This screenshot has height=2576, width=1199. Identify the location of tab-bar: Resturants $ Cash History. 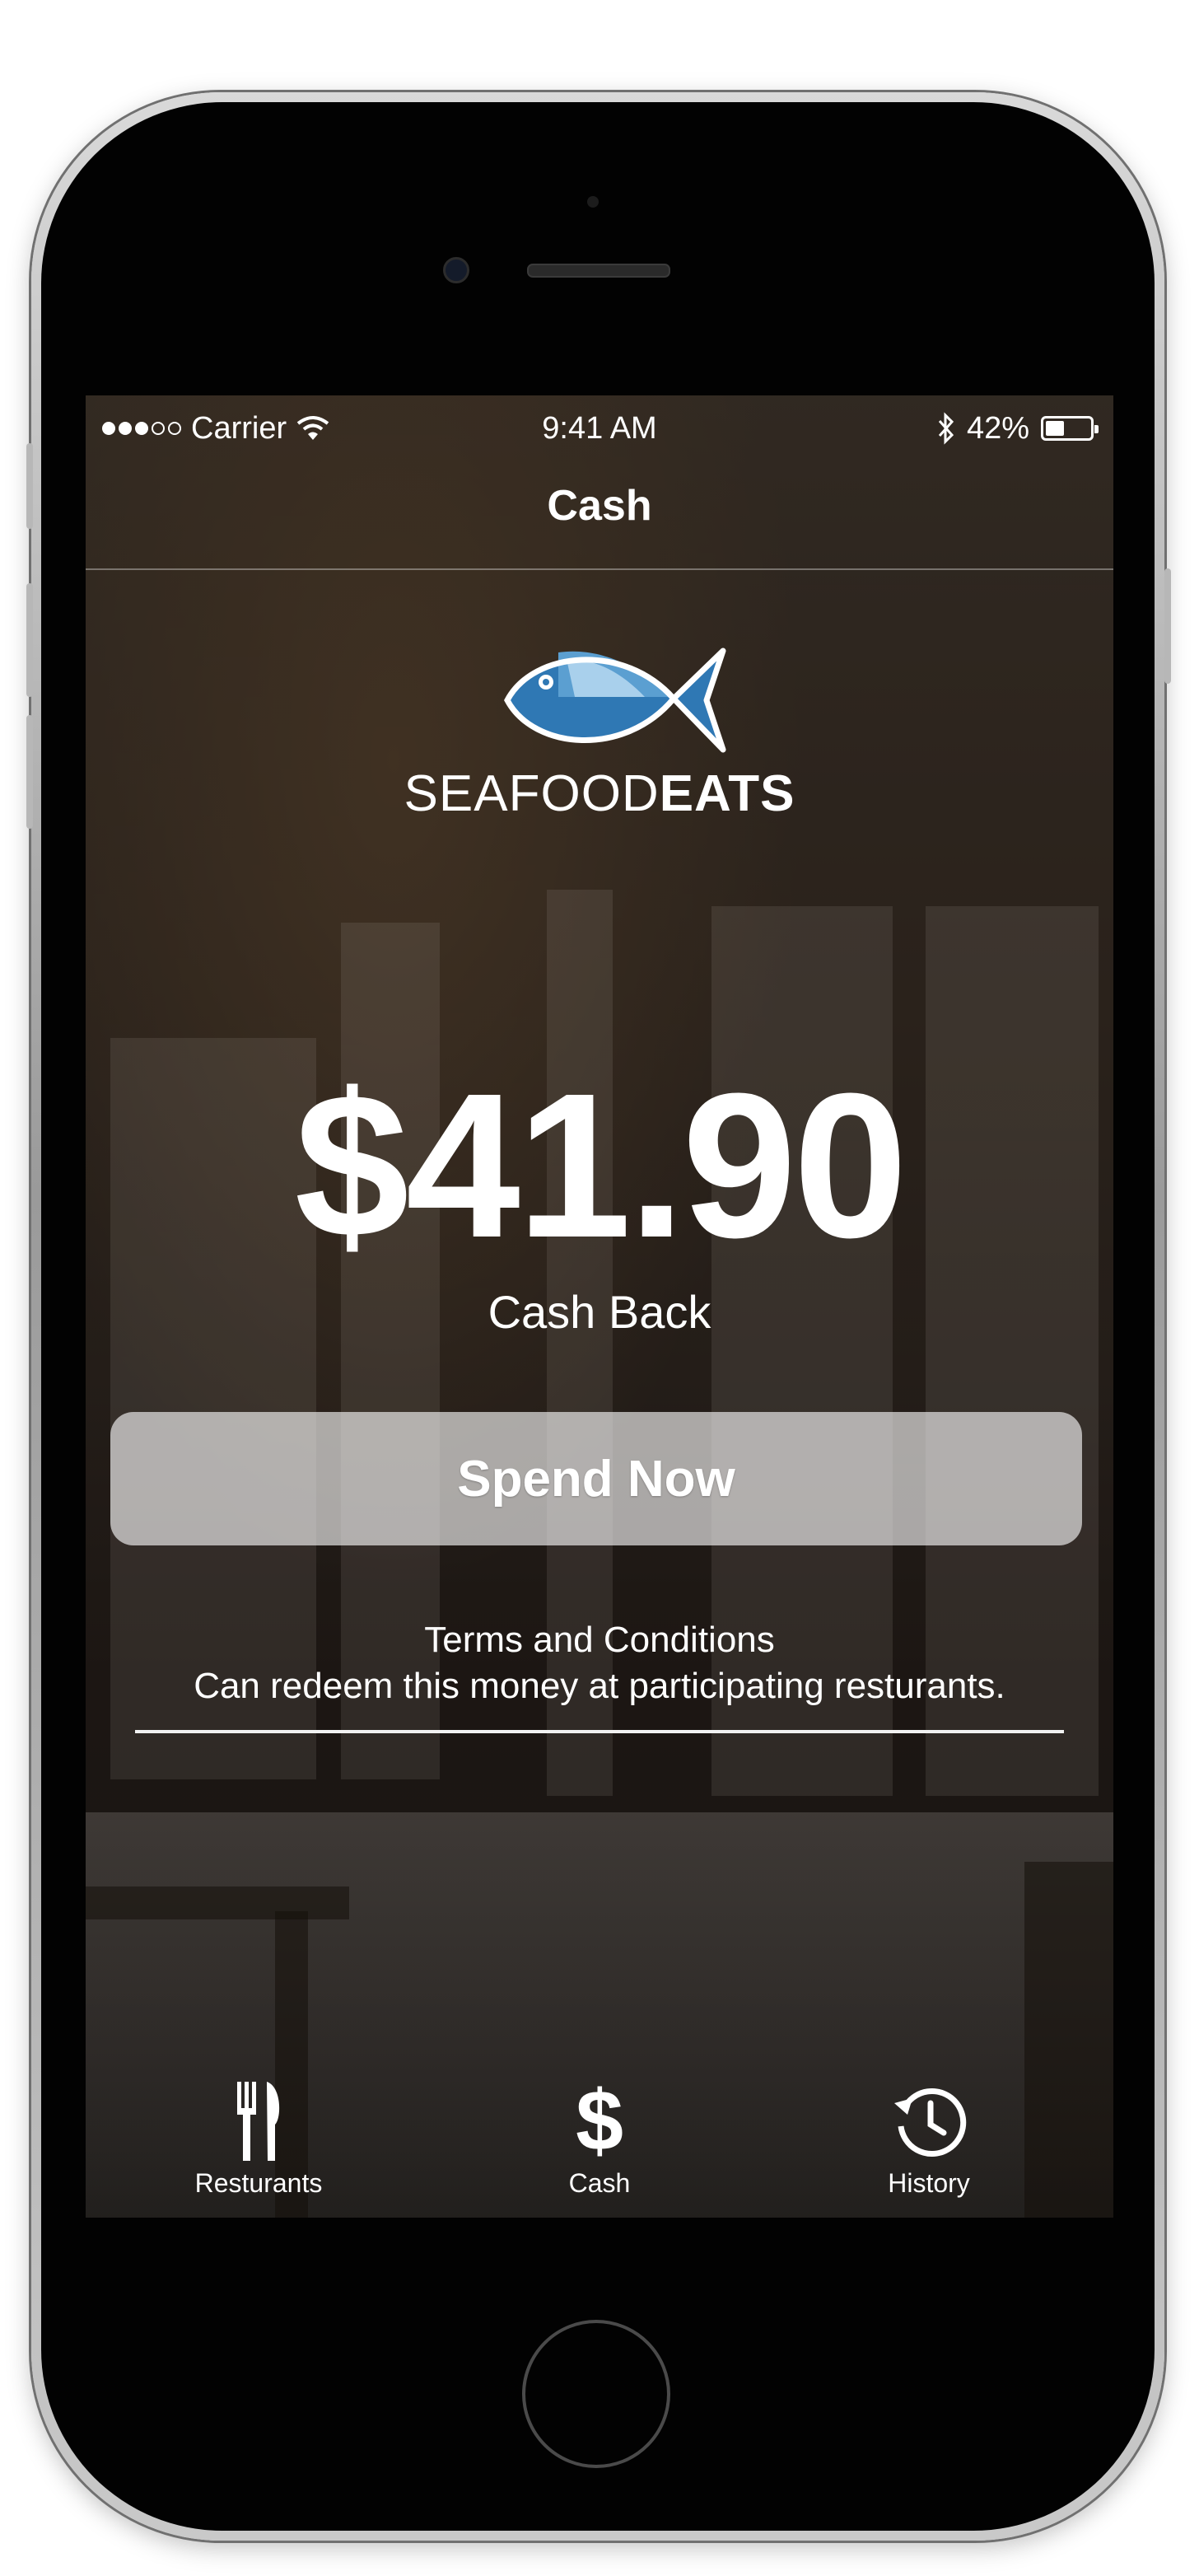
(599, 2147).